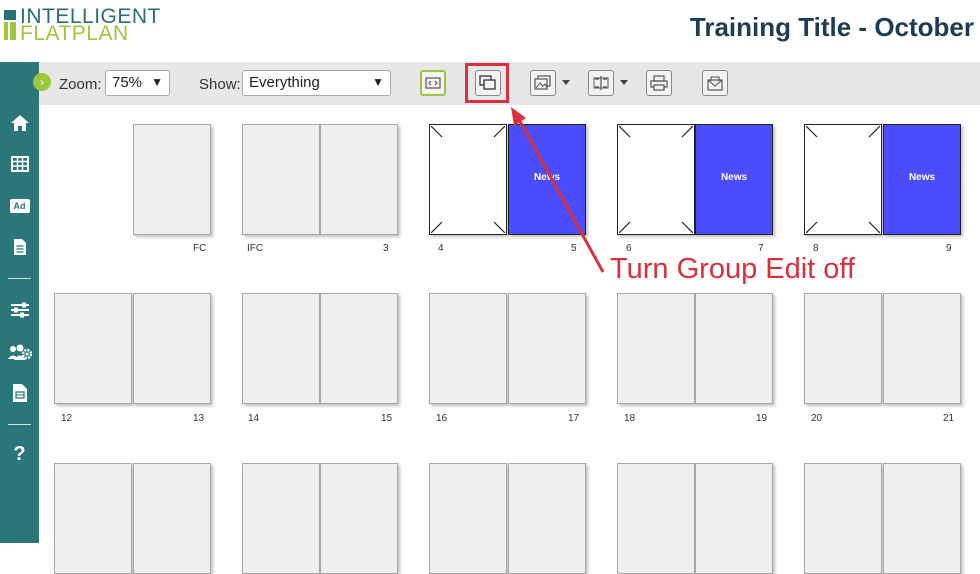 Image resolution: width=980 pixels, height=574 pixels. Describe the element at coordinates (172, 179) in the screenshot. I see `page-thumbnail-fc` at that location.